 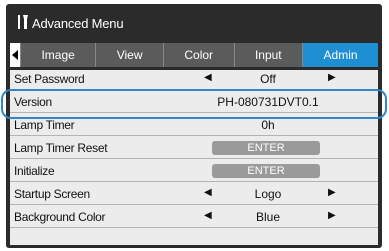 What do you see at coordinates (268, 194) in the screenshot?
I see `row-value: Logo` at bounding box center [268, 194].